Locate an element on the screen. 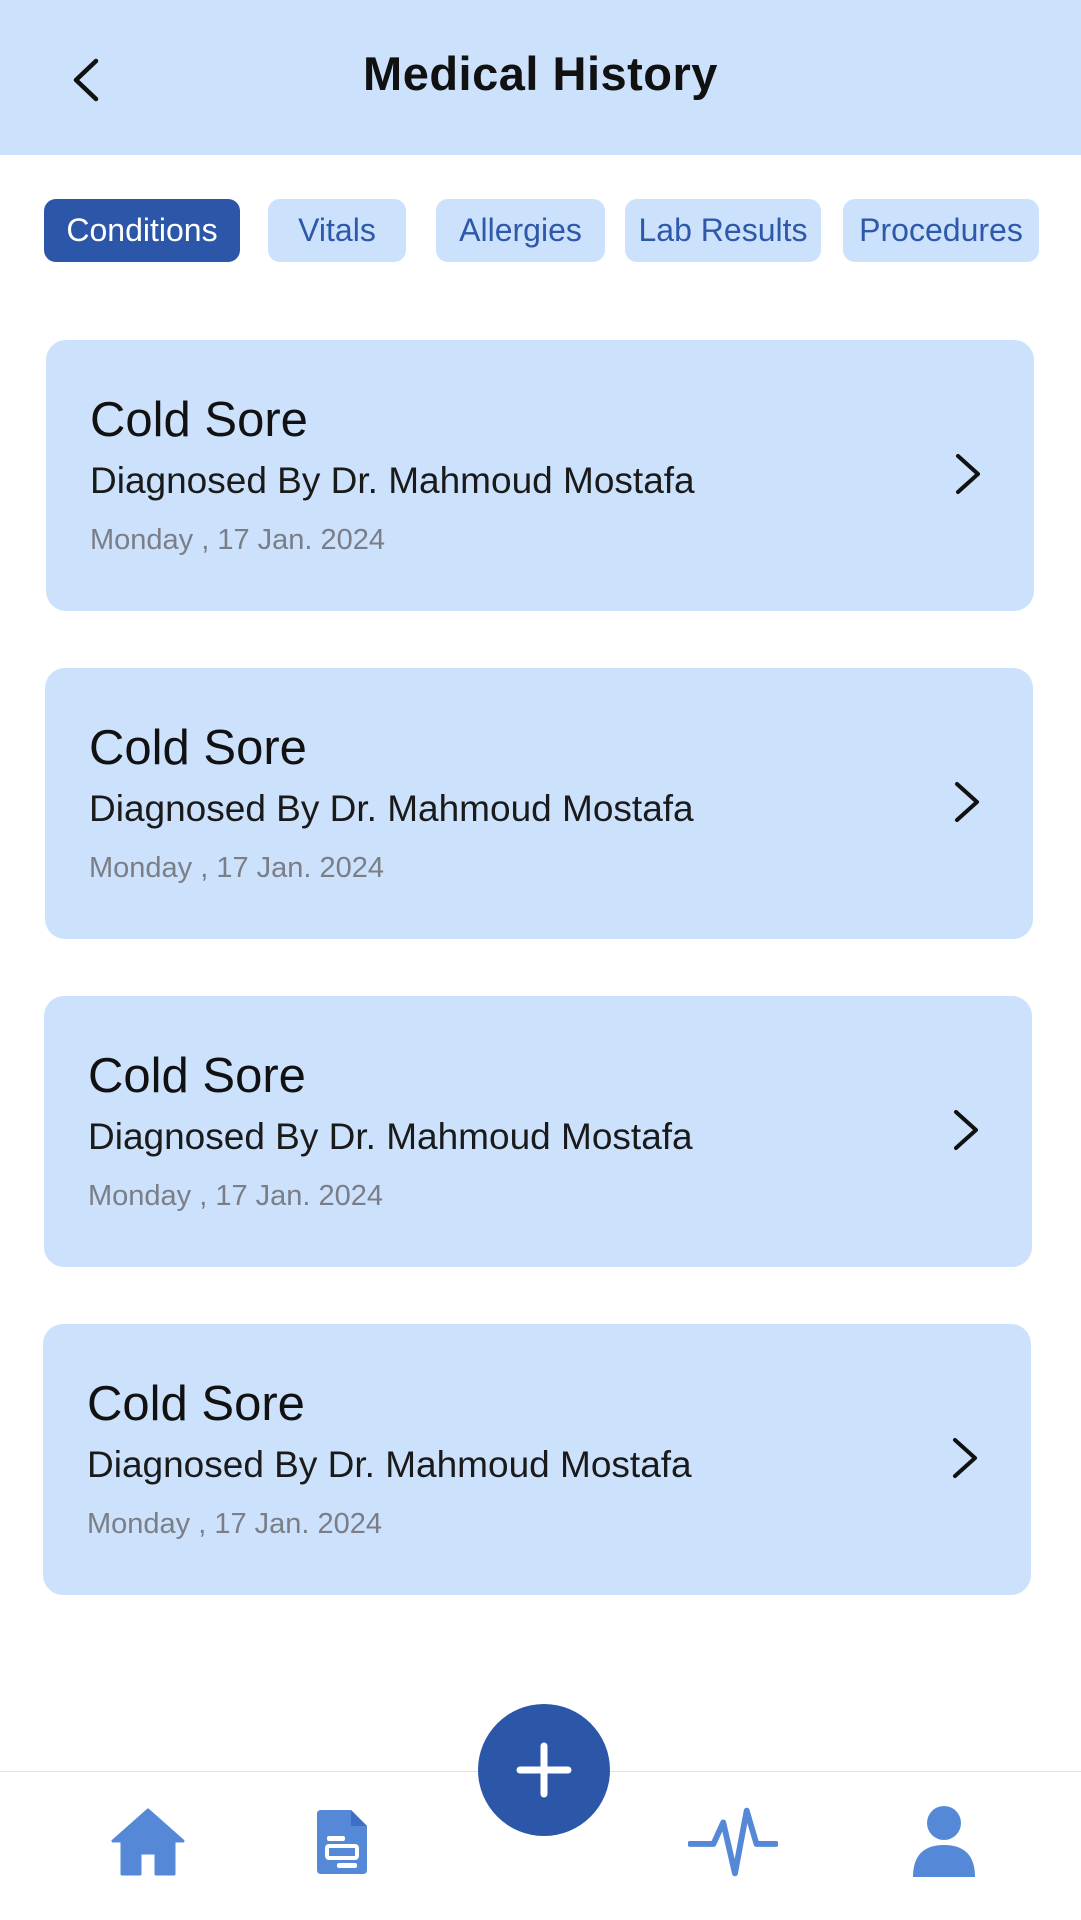  page-title: Medical History is located at coordinates (540, 73).